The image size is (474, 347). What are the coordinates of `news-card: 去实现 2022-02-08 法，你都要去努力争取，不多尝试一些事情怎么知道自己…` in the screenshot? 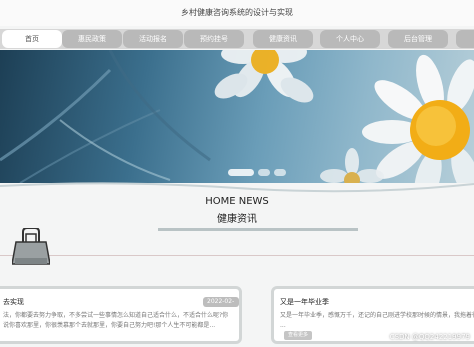 It's located at (121, 315).